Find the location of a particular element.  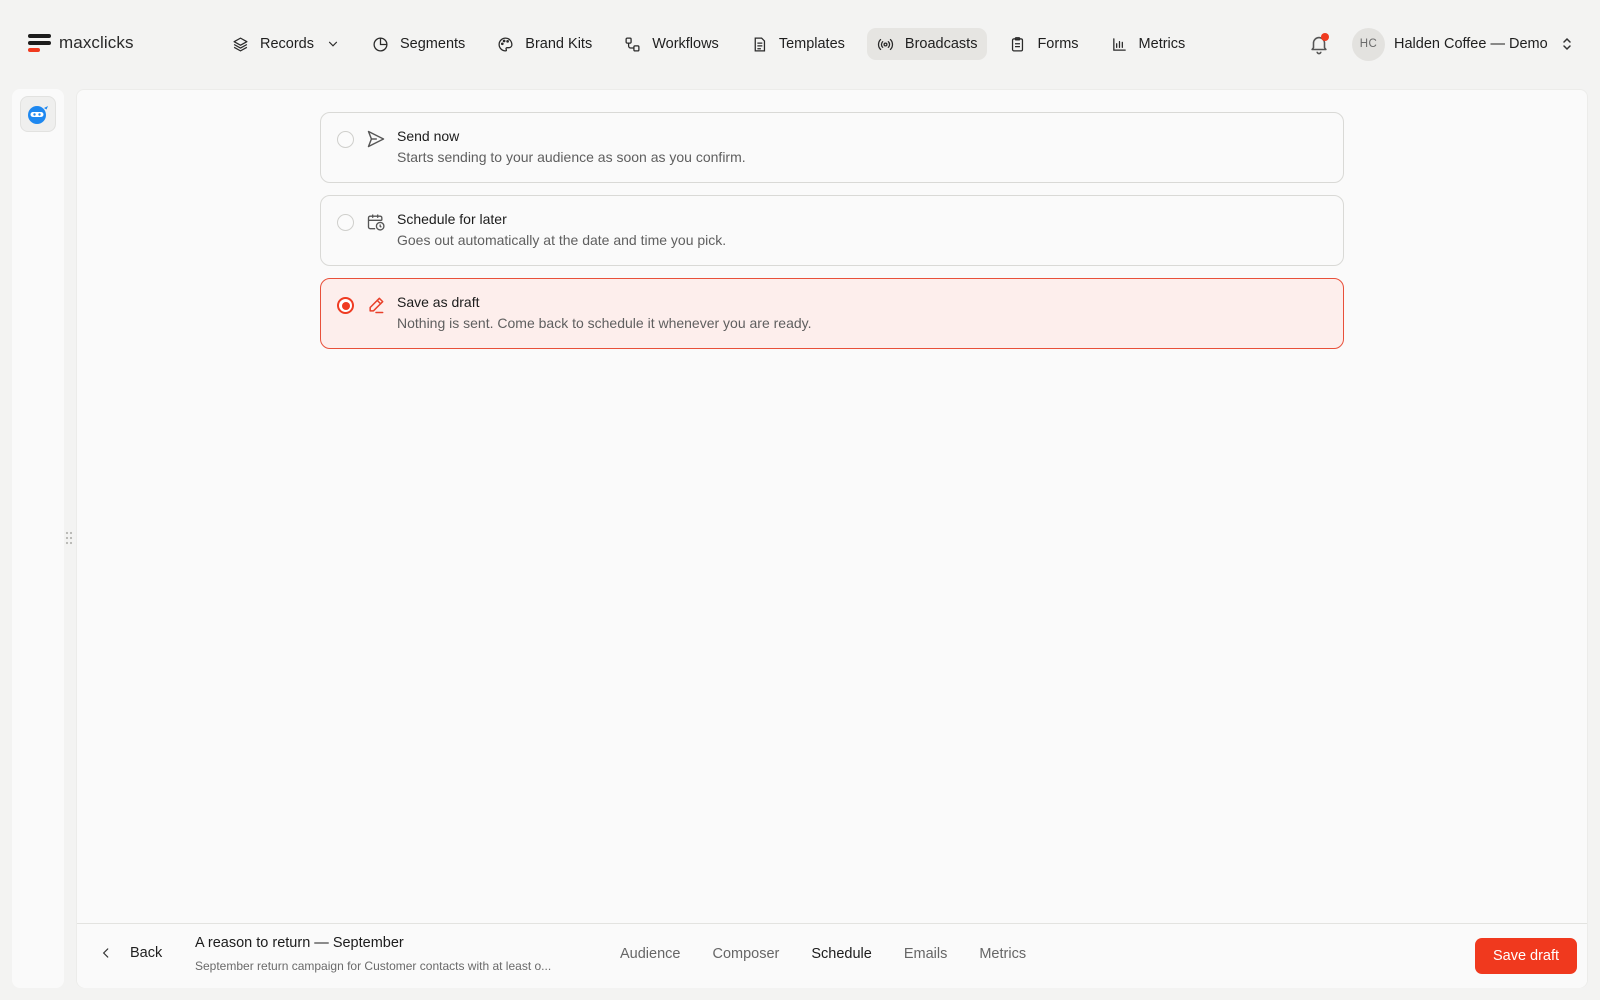

chevron-up-down-icon is located at coordinates (1566, 44).